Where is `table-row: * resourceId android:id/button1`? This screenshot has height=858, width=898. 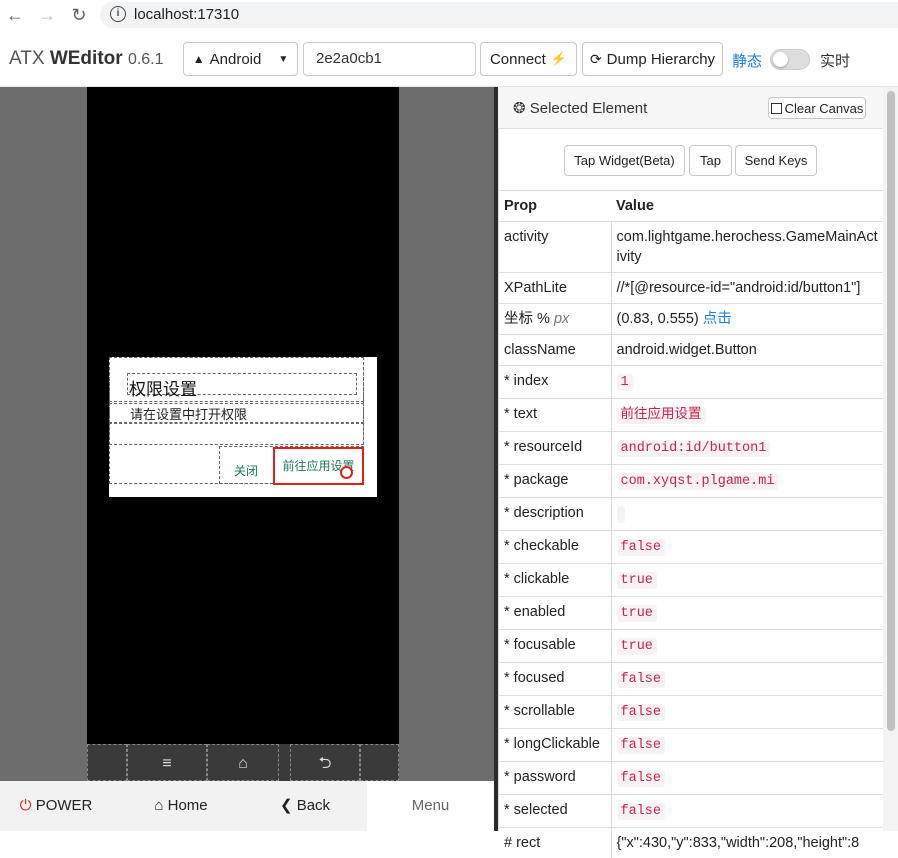
table-row: * resourceId android:id/button1 is located at coordinates (691, 448).